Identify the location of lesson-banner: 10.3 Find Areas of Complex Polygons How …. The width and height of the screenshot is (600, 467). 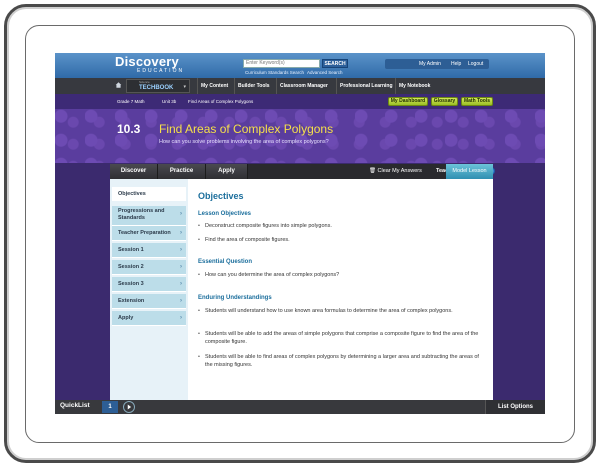
(300, 136).